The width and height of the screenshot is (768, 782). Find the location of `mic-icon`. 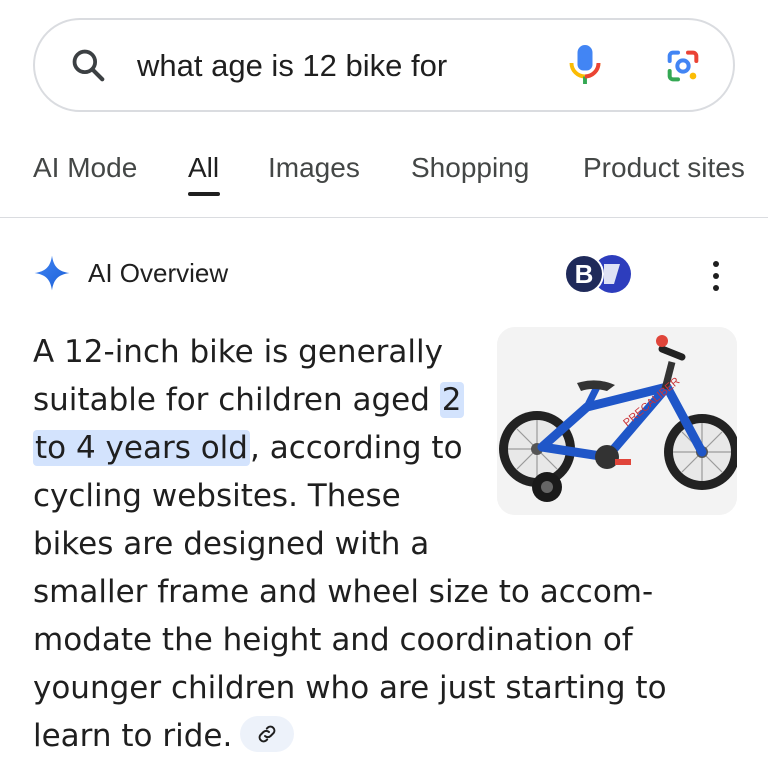

mic-icon is located at coordinates (585, 66).